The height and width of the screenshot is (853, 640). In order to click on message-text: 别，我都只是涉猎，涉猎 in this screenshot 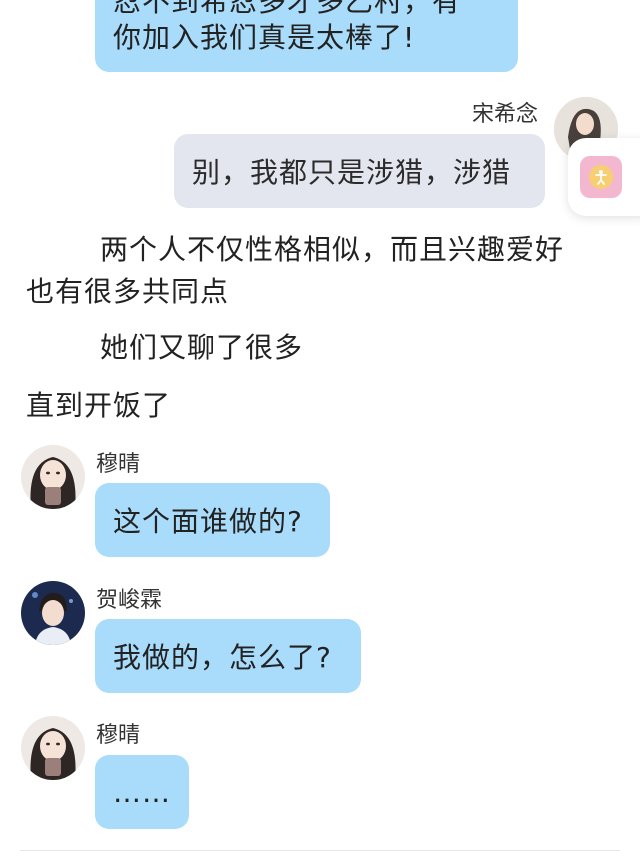, I will do `click(352, 172)`.